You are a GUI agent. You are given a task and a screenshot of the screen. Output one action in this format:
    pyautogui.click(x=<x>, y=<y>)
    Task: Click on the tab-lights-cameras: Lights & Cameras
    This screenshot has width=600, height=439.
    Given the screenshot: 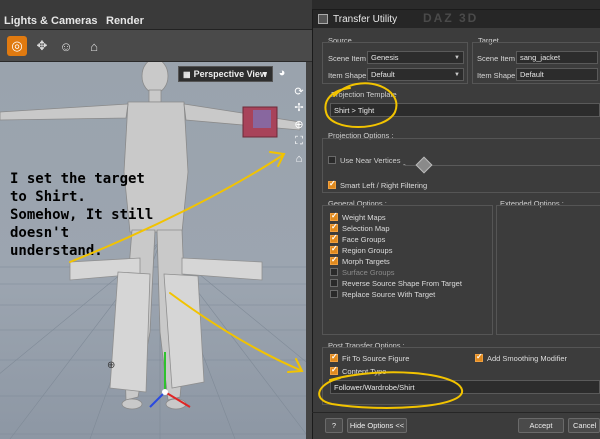 What is the action you would take?
    pyautogui.click(x=51, y=21)
    